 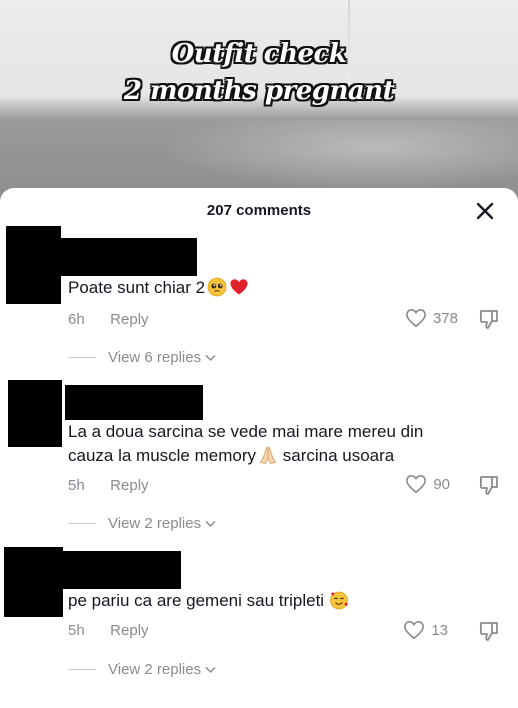 What do you see at coordinates (425, 630) in the screenshot?
I see `like-button: 13` at bounding box center [425, 630].